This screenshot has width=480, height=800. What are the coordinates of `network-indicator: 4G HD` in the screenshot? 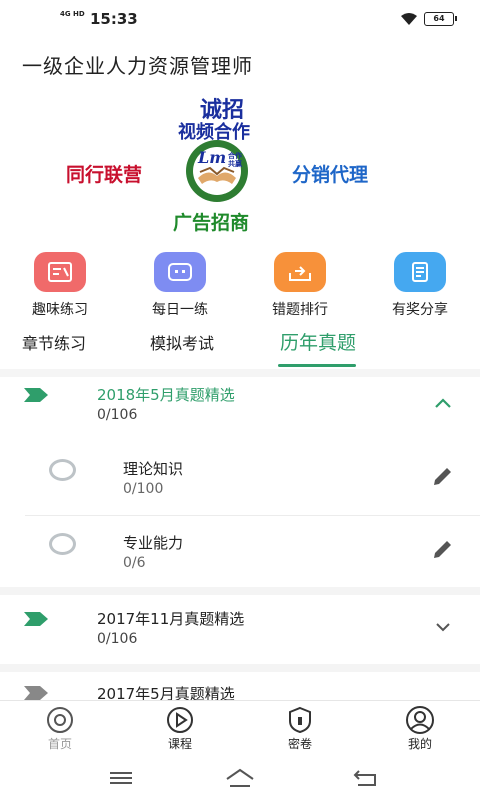 It's located at (72, 14).